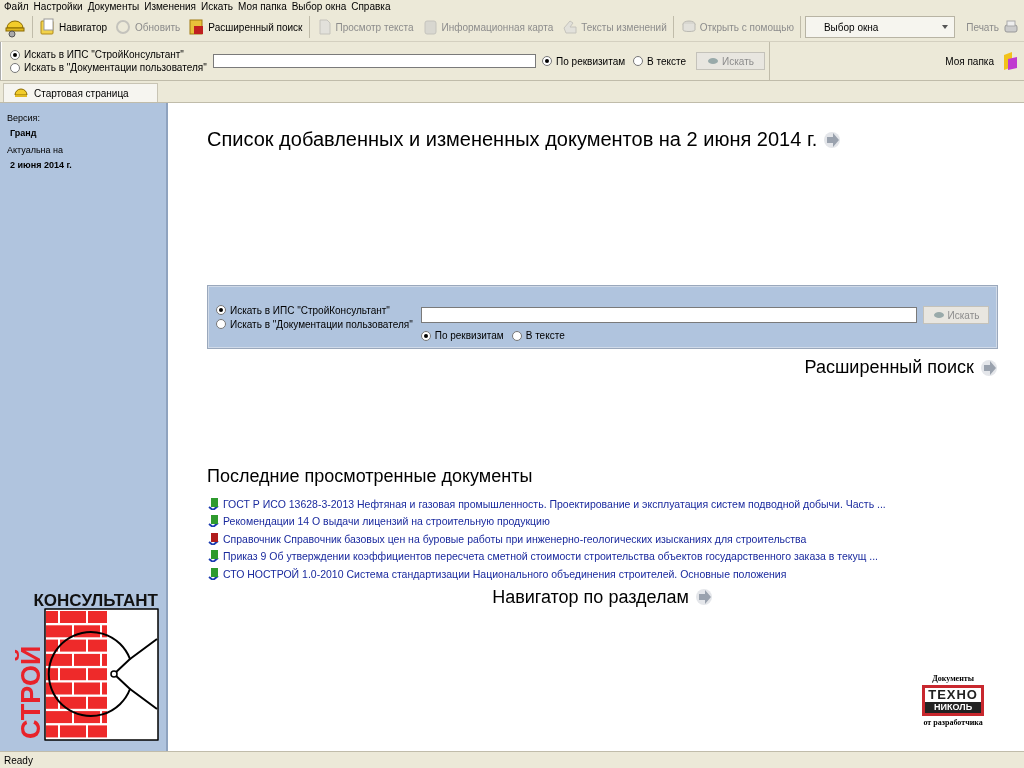 Image resolution: width=1024 pixels, height=768 pixels. I want to click on logo-text: СТРОЙ, so click(31, 692).